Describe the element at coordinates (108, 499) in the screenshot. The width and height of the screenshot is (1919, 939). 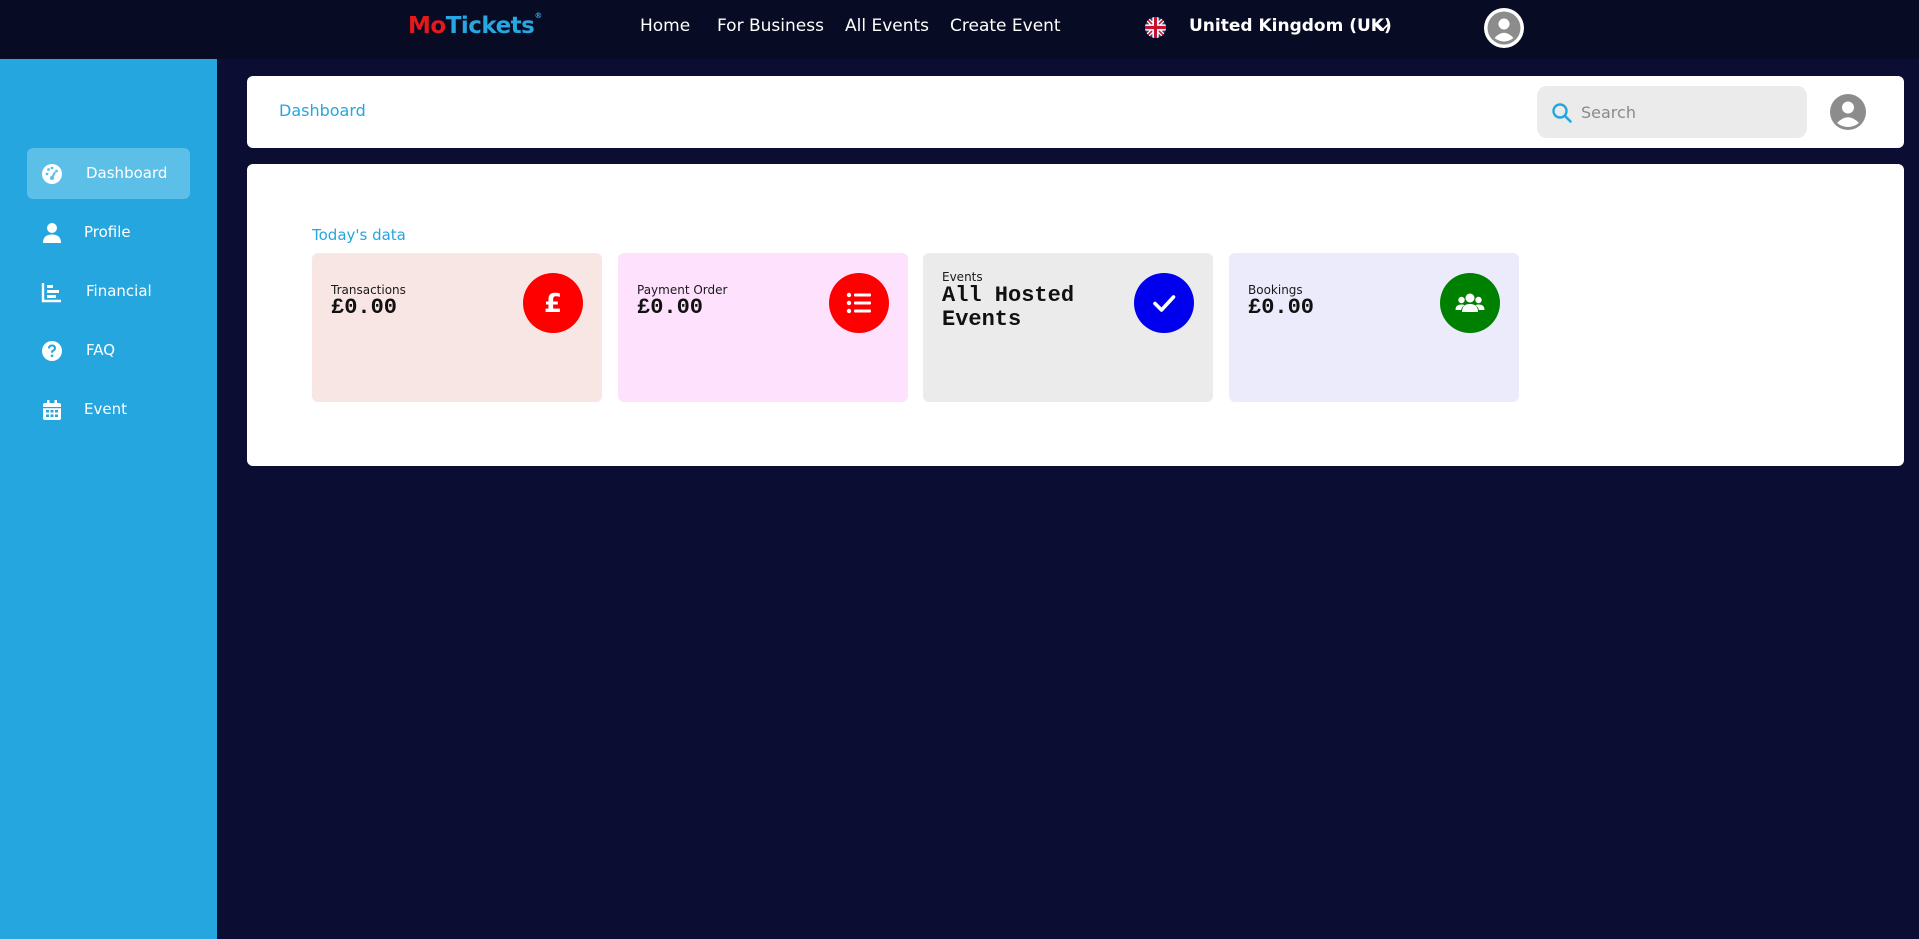
I see `sidebar: Dashboard Profile Financial FAQ Event` at that location.